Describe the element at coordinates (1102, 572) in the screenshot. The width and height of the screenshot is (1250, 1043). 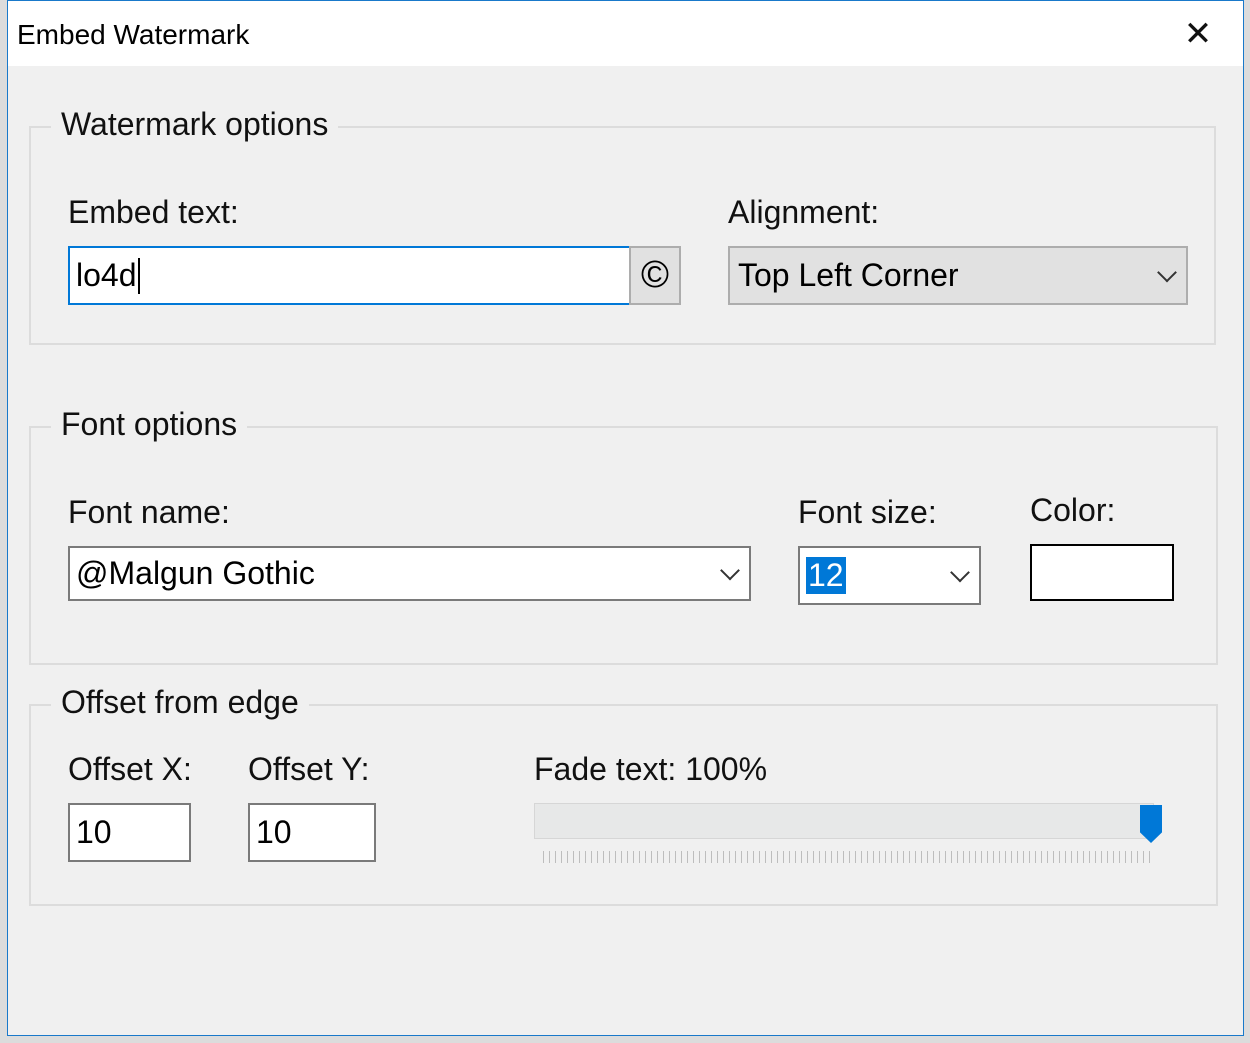
I see `color-swatch` at that location.